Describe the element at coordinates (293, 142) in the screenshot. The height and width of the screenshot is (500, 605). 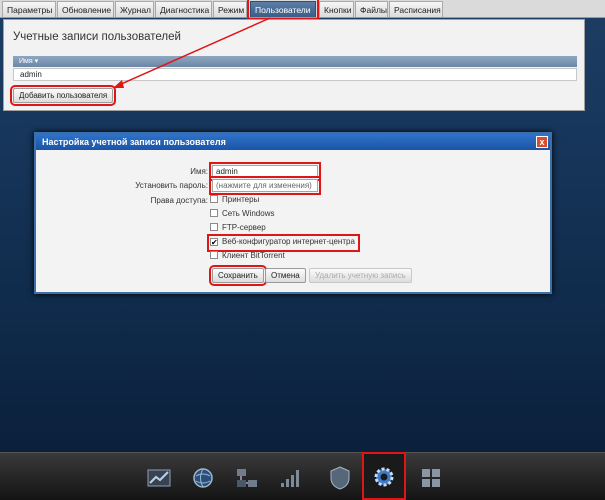
I see `dialog-title: Настройка учетной записи пользователя` at that location.